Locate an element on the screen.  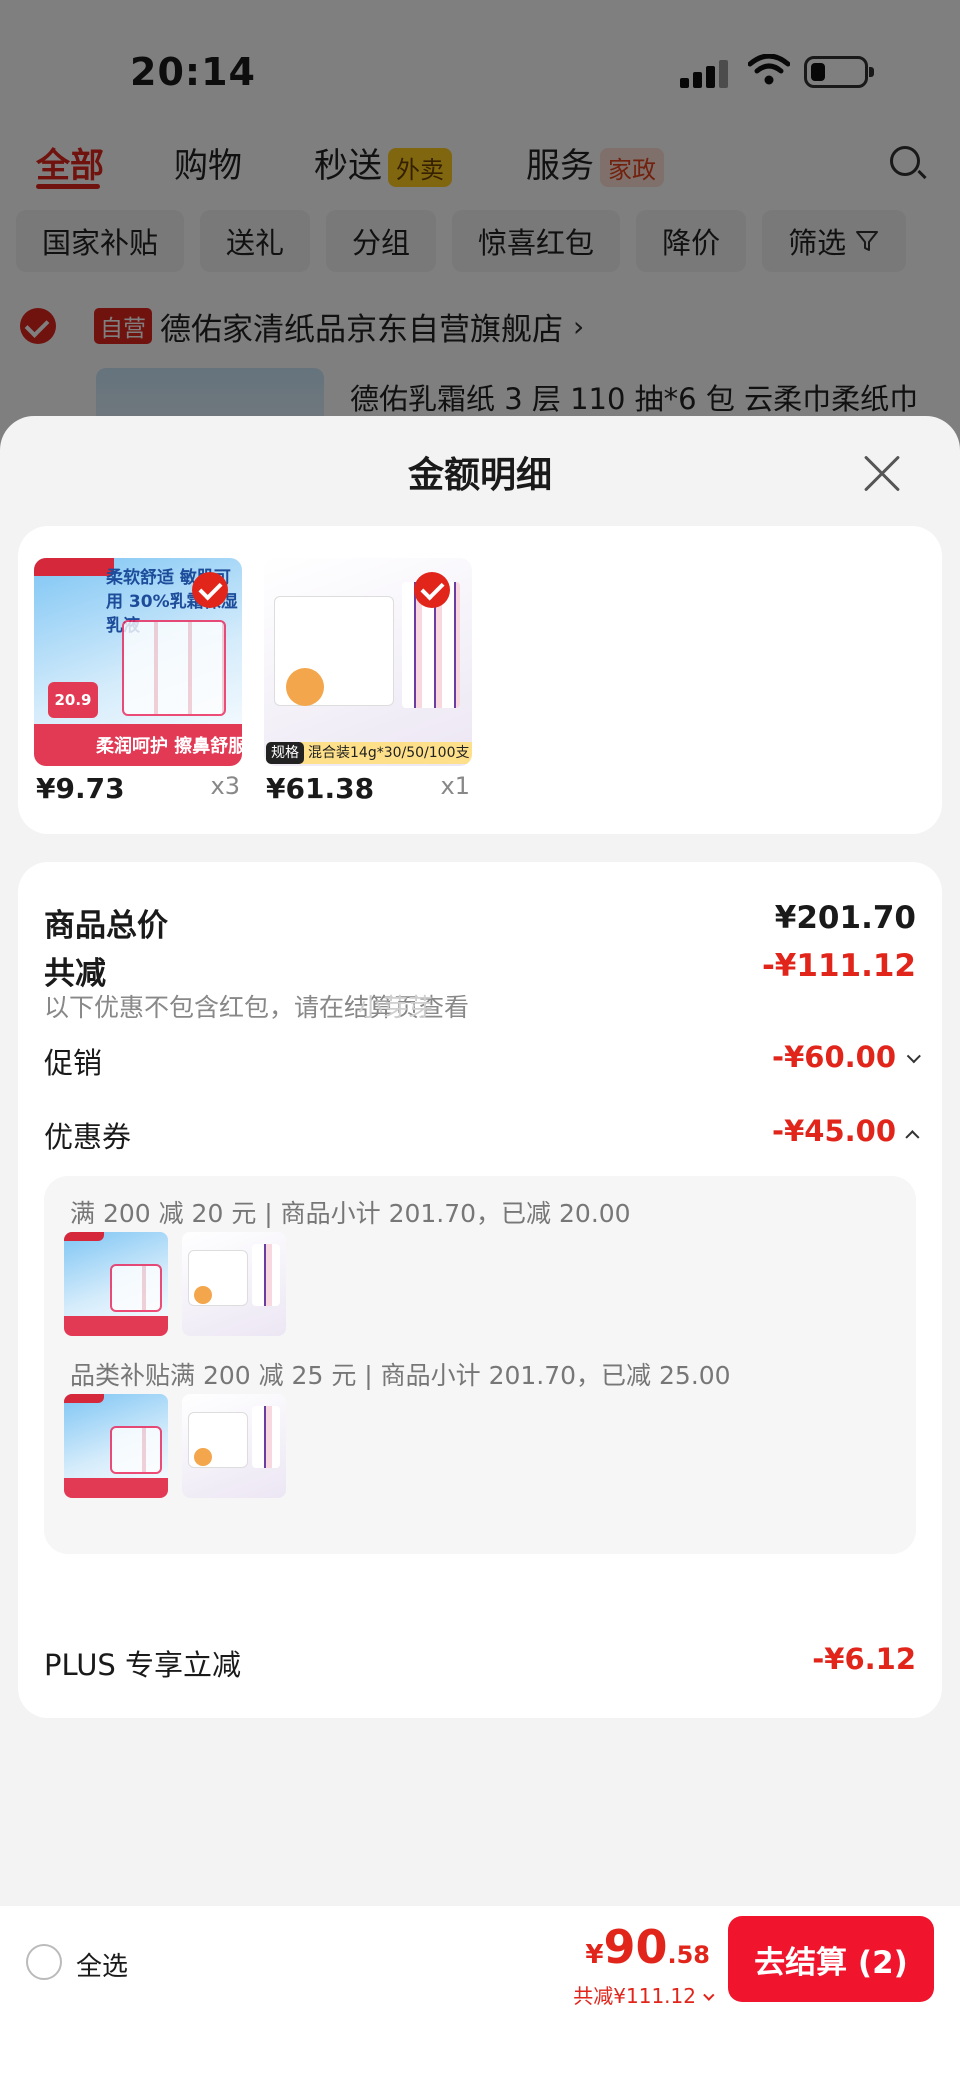
checkout-button: 去结算 (2) is located at coordinates (831, 1959).